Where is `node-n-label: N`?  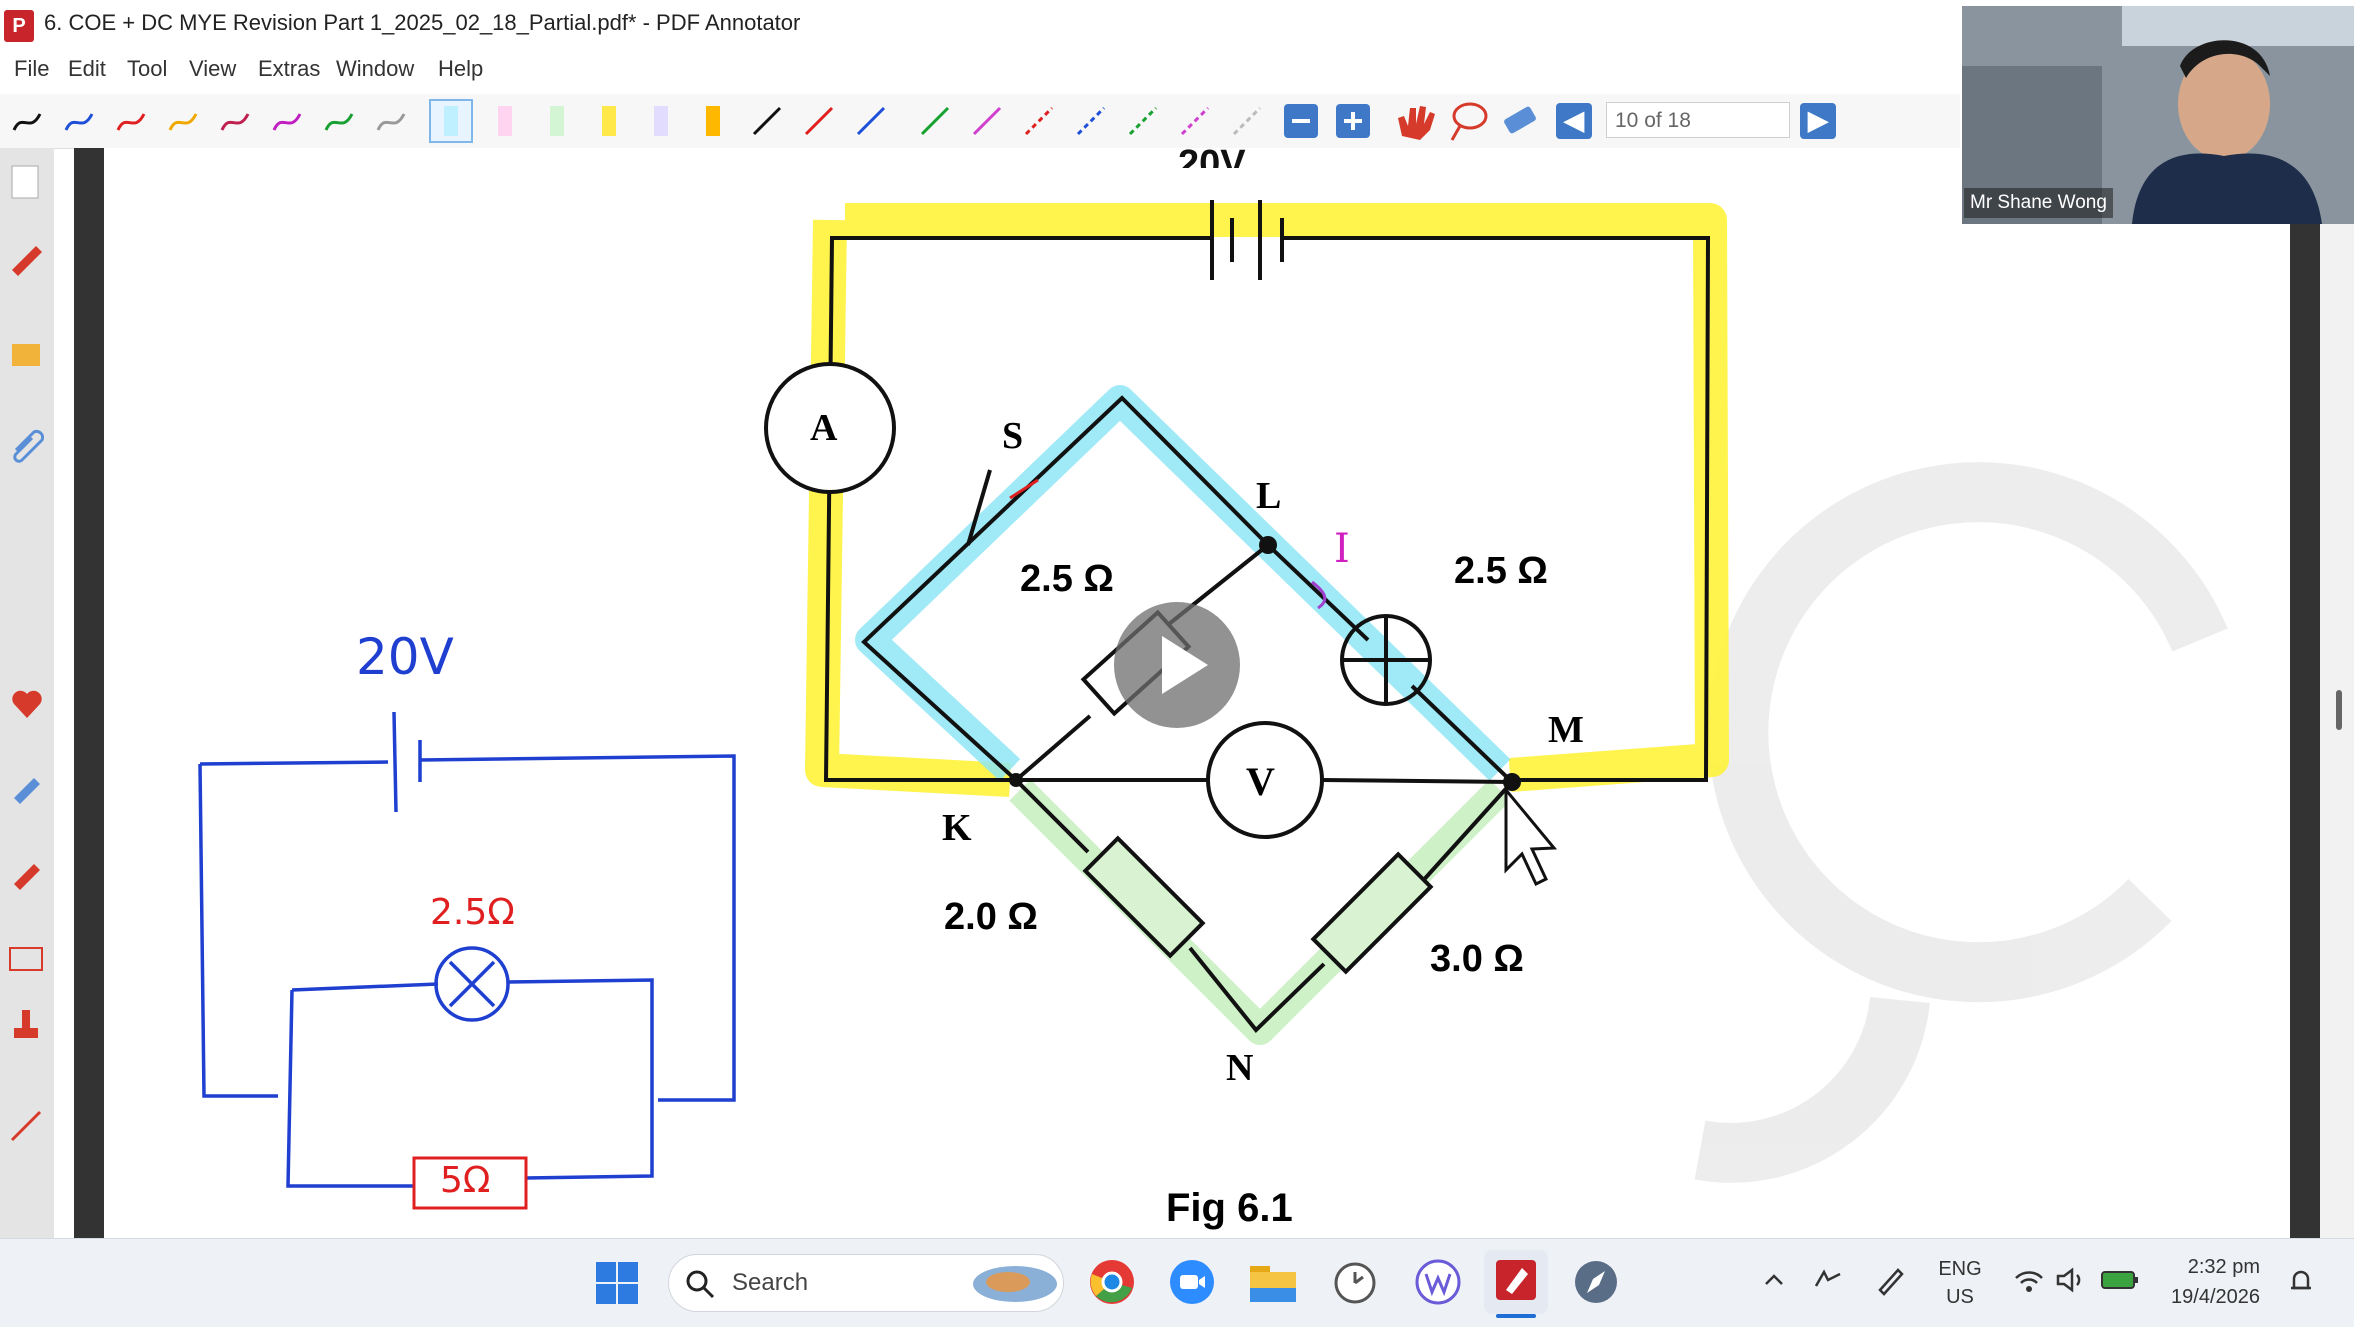 node-n-label: N is located at coordinates (1240, 1068).